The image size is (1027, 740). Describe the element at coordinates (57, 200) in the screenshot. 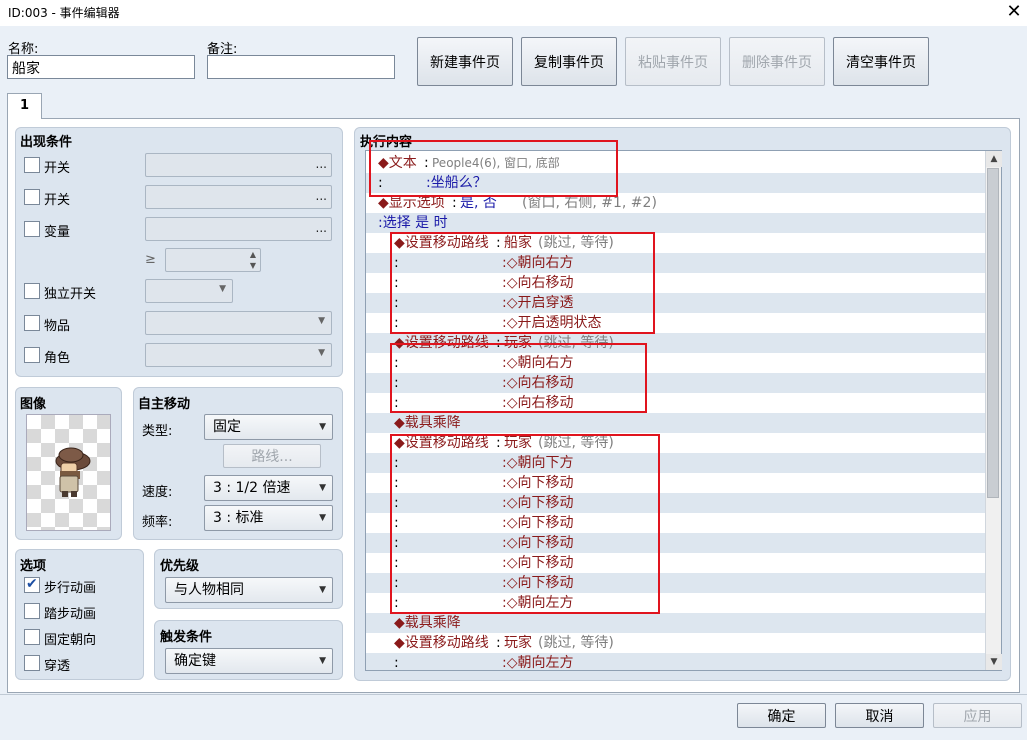

I see `switch2-label: 开关` at that location.